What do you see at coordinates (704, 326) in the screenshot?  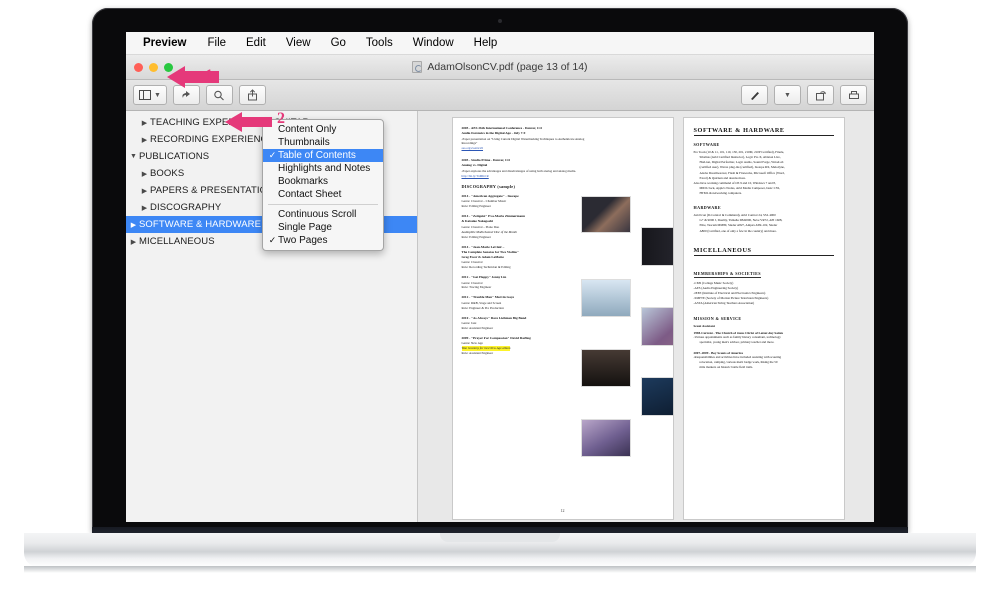 I see `mission-role: Scout Assistant` at bounding box center [704, 326].